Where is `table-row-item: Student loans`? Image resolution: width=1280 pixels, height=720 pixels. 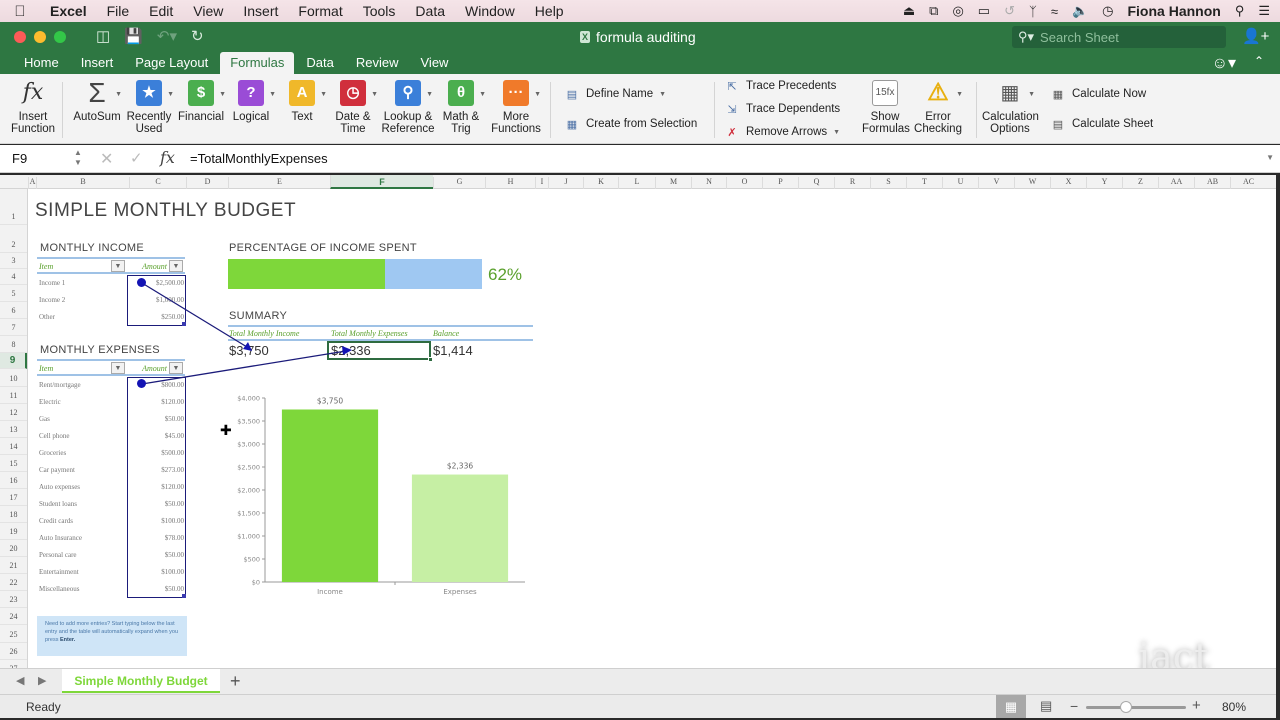 table-row-item: Student loans is located at coordinates (58, 504).